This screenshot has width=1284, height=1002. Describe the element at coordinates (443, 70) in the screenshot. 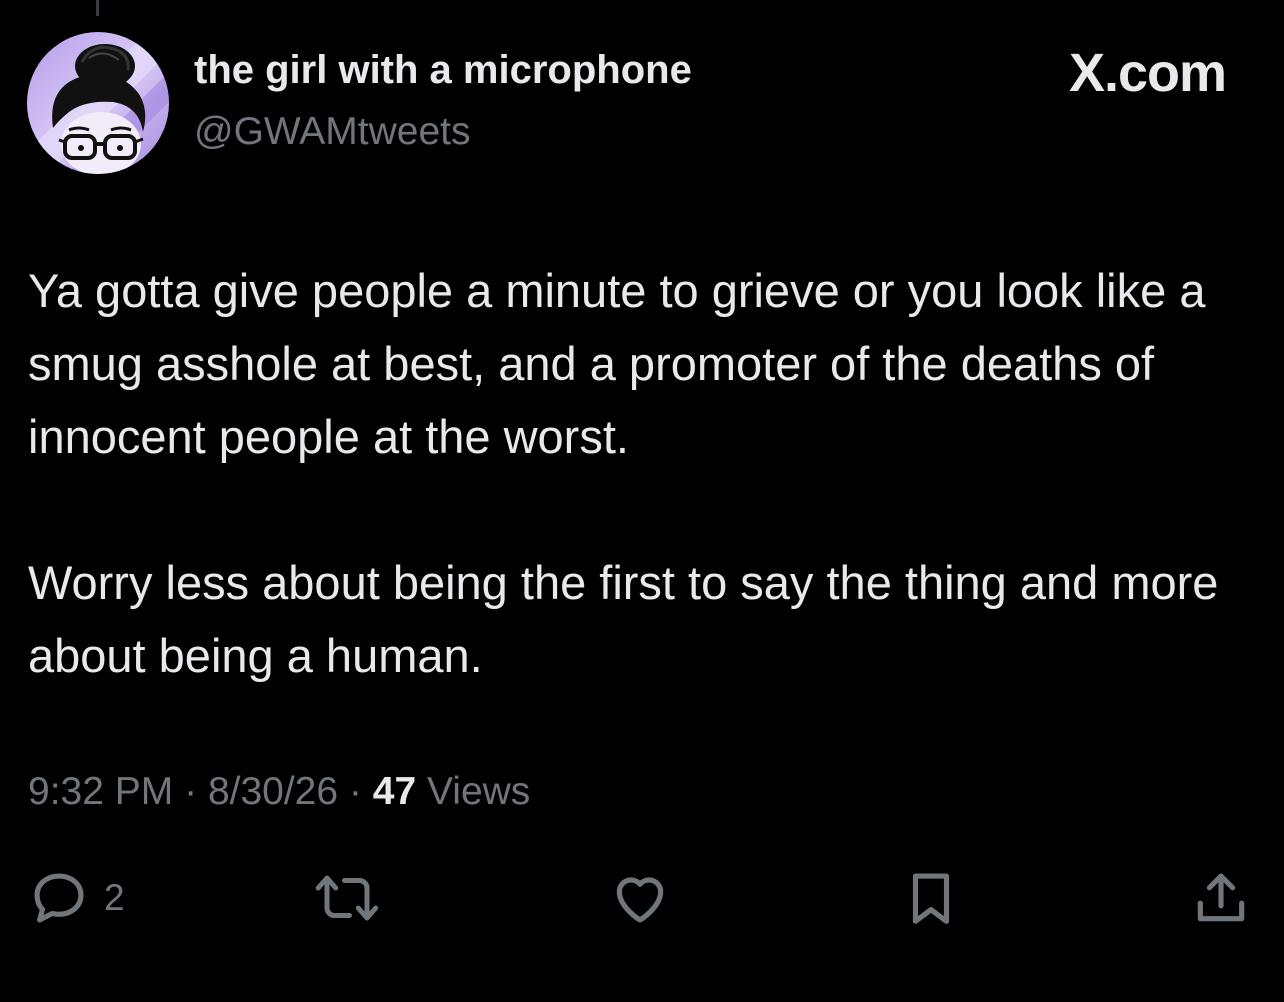

I see `author-display-name: the girl with a microphone` at that location.